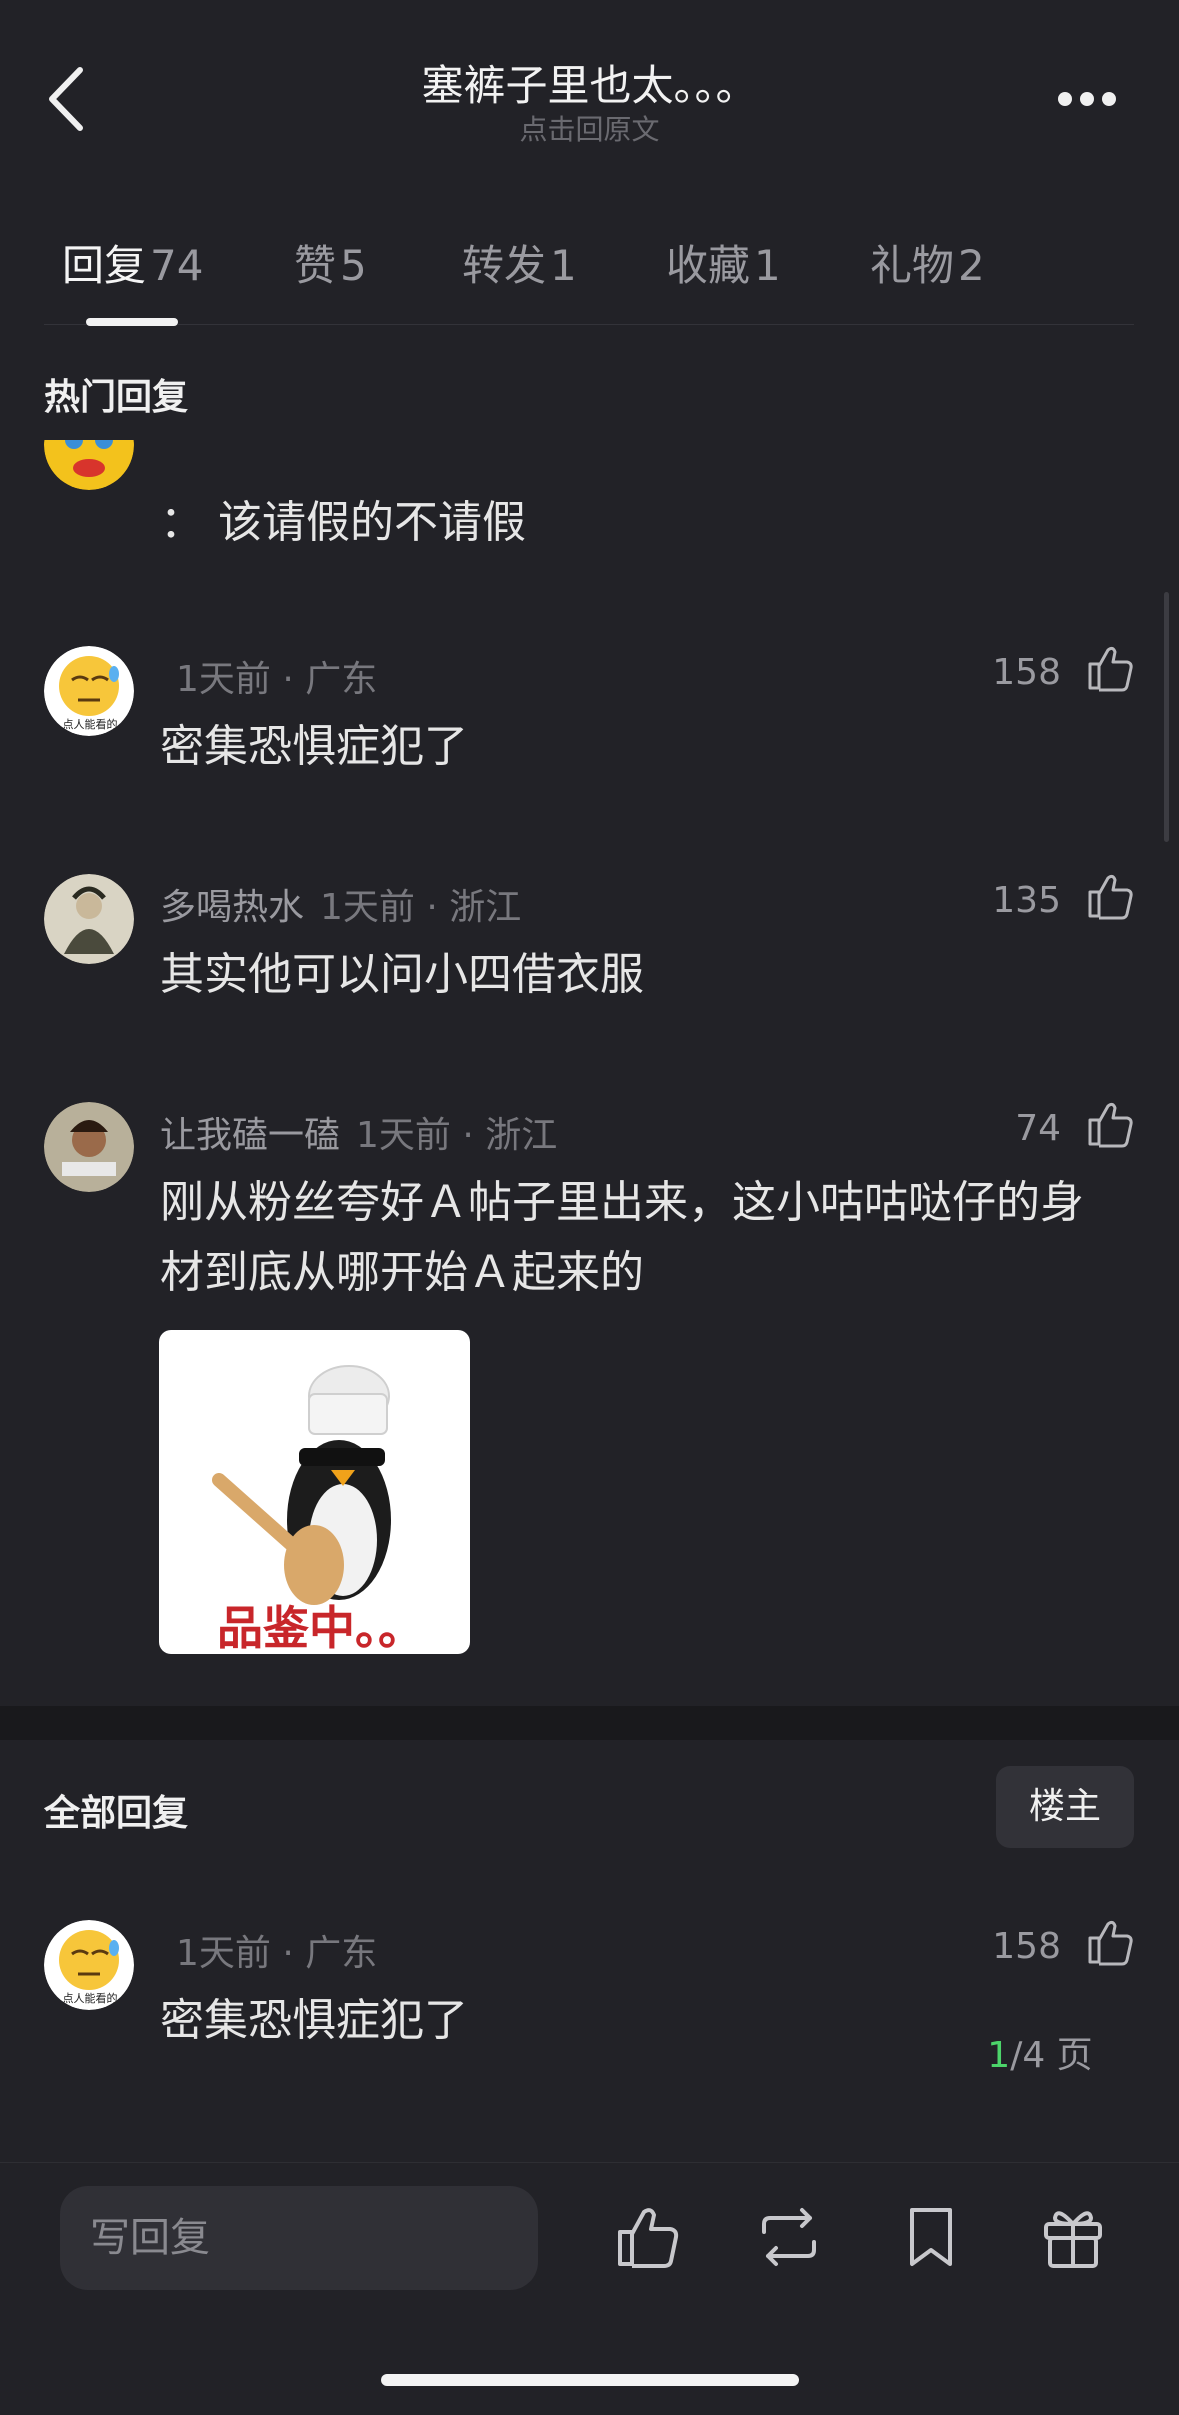 The image size is (1179, 2415). Describe the element at coordinates (1087, 97) in the screenshot. I see `more-dots-icon` at that location.